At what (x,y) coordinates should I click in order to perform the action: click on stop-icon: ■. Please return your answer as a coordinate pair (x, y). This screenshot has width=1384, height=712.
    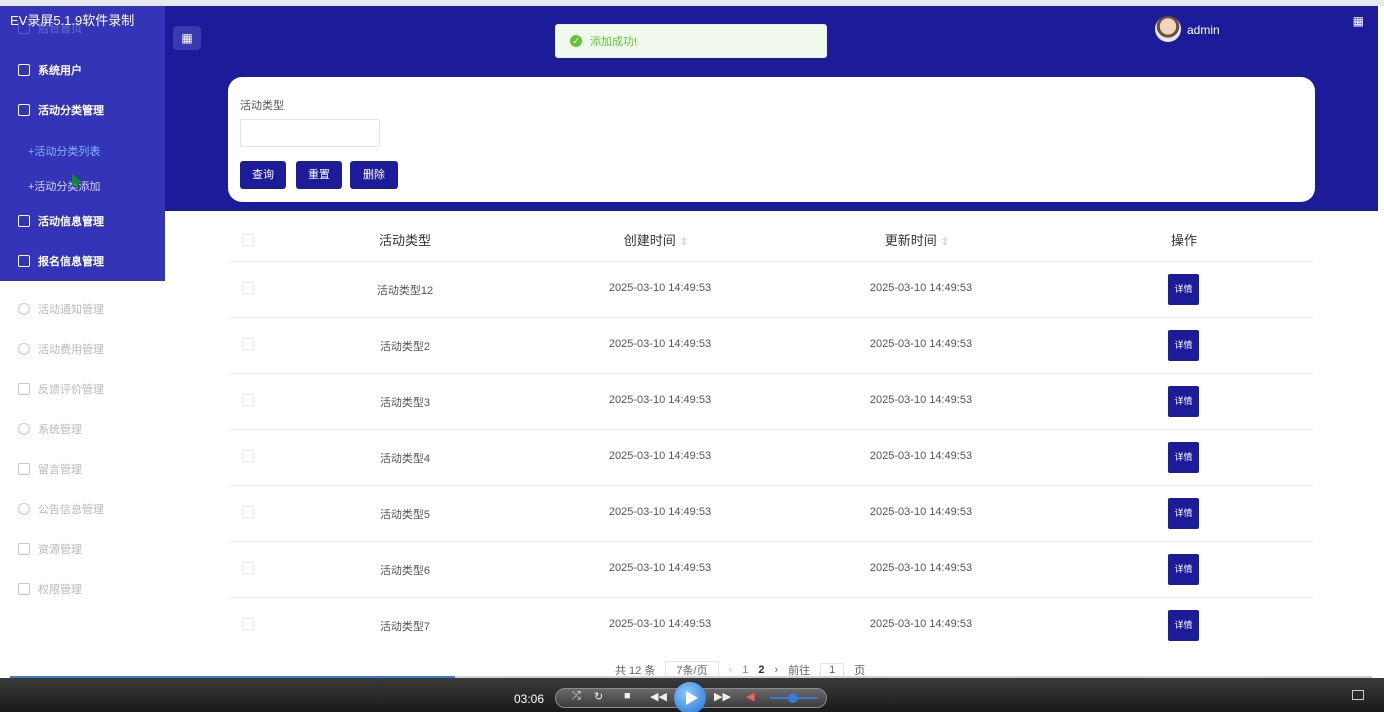
    Looking at the image, I should click on (627, 696).